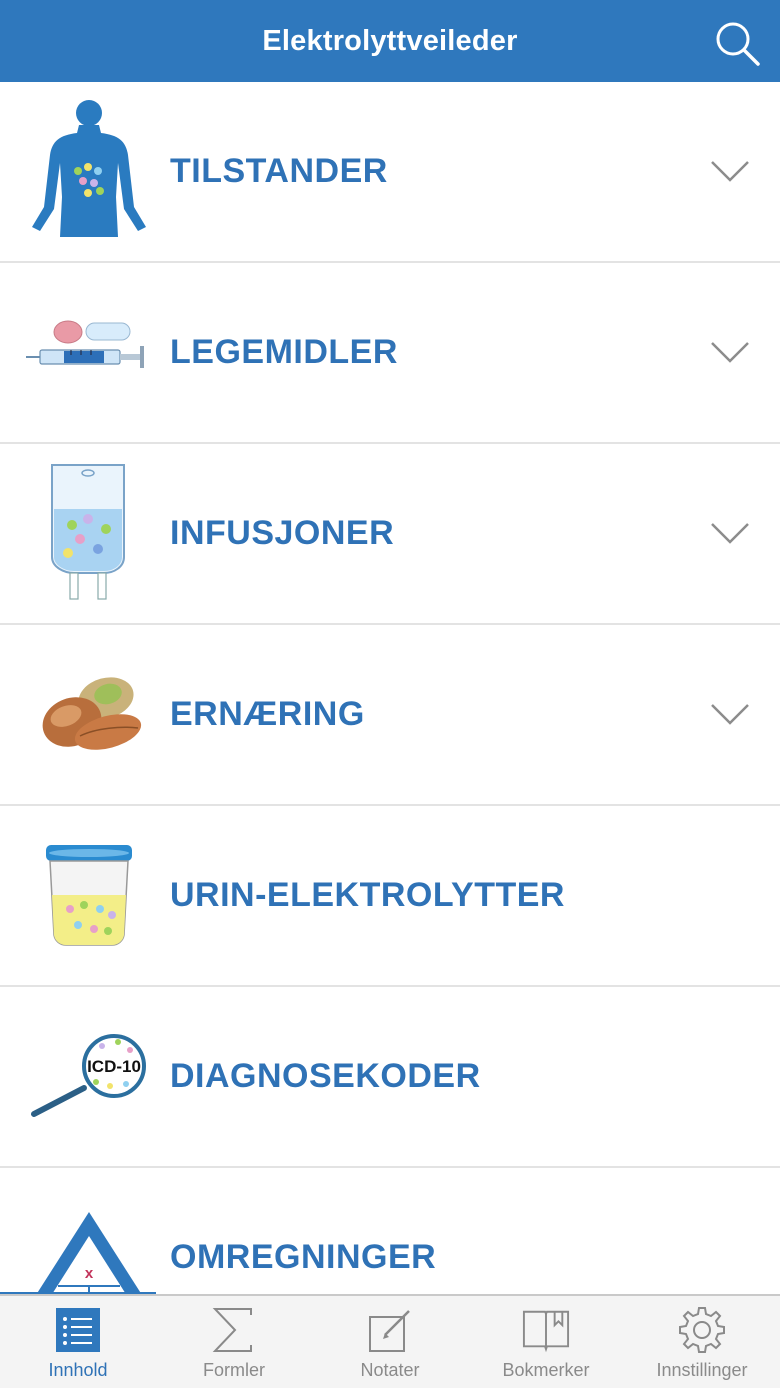 The height and width of the screenshot is (1388, 780). Describe the element at coordinates (390, 172) in the screenshot. I see `list-item-tilstander: TILSTANDER` at that location.